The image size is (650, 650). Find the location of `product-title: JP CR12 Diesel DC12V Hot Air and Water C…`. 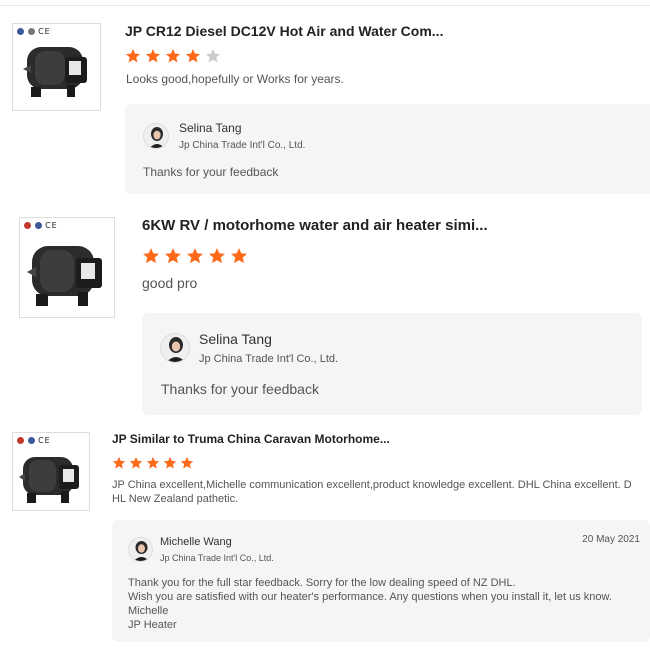

product-title: JP CR12 Diesel DC12V Hot Air and Water C… is located at coordinates (284, 31).